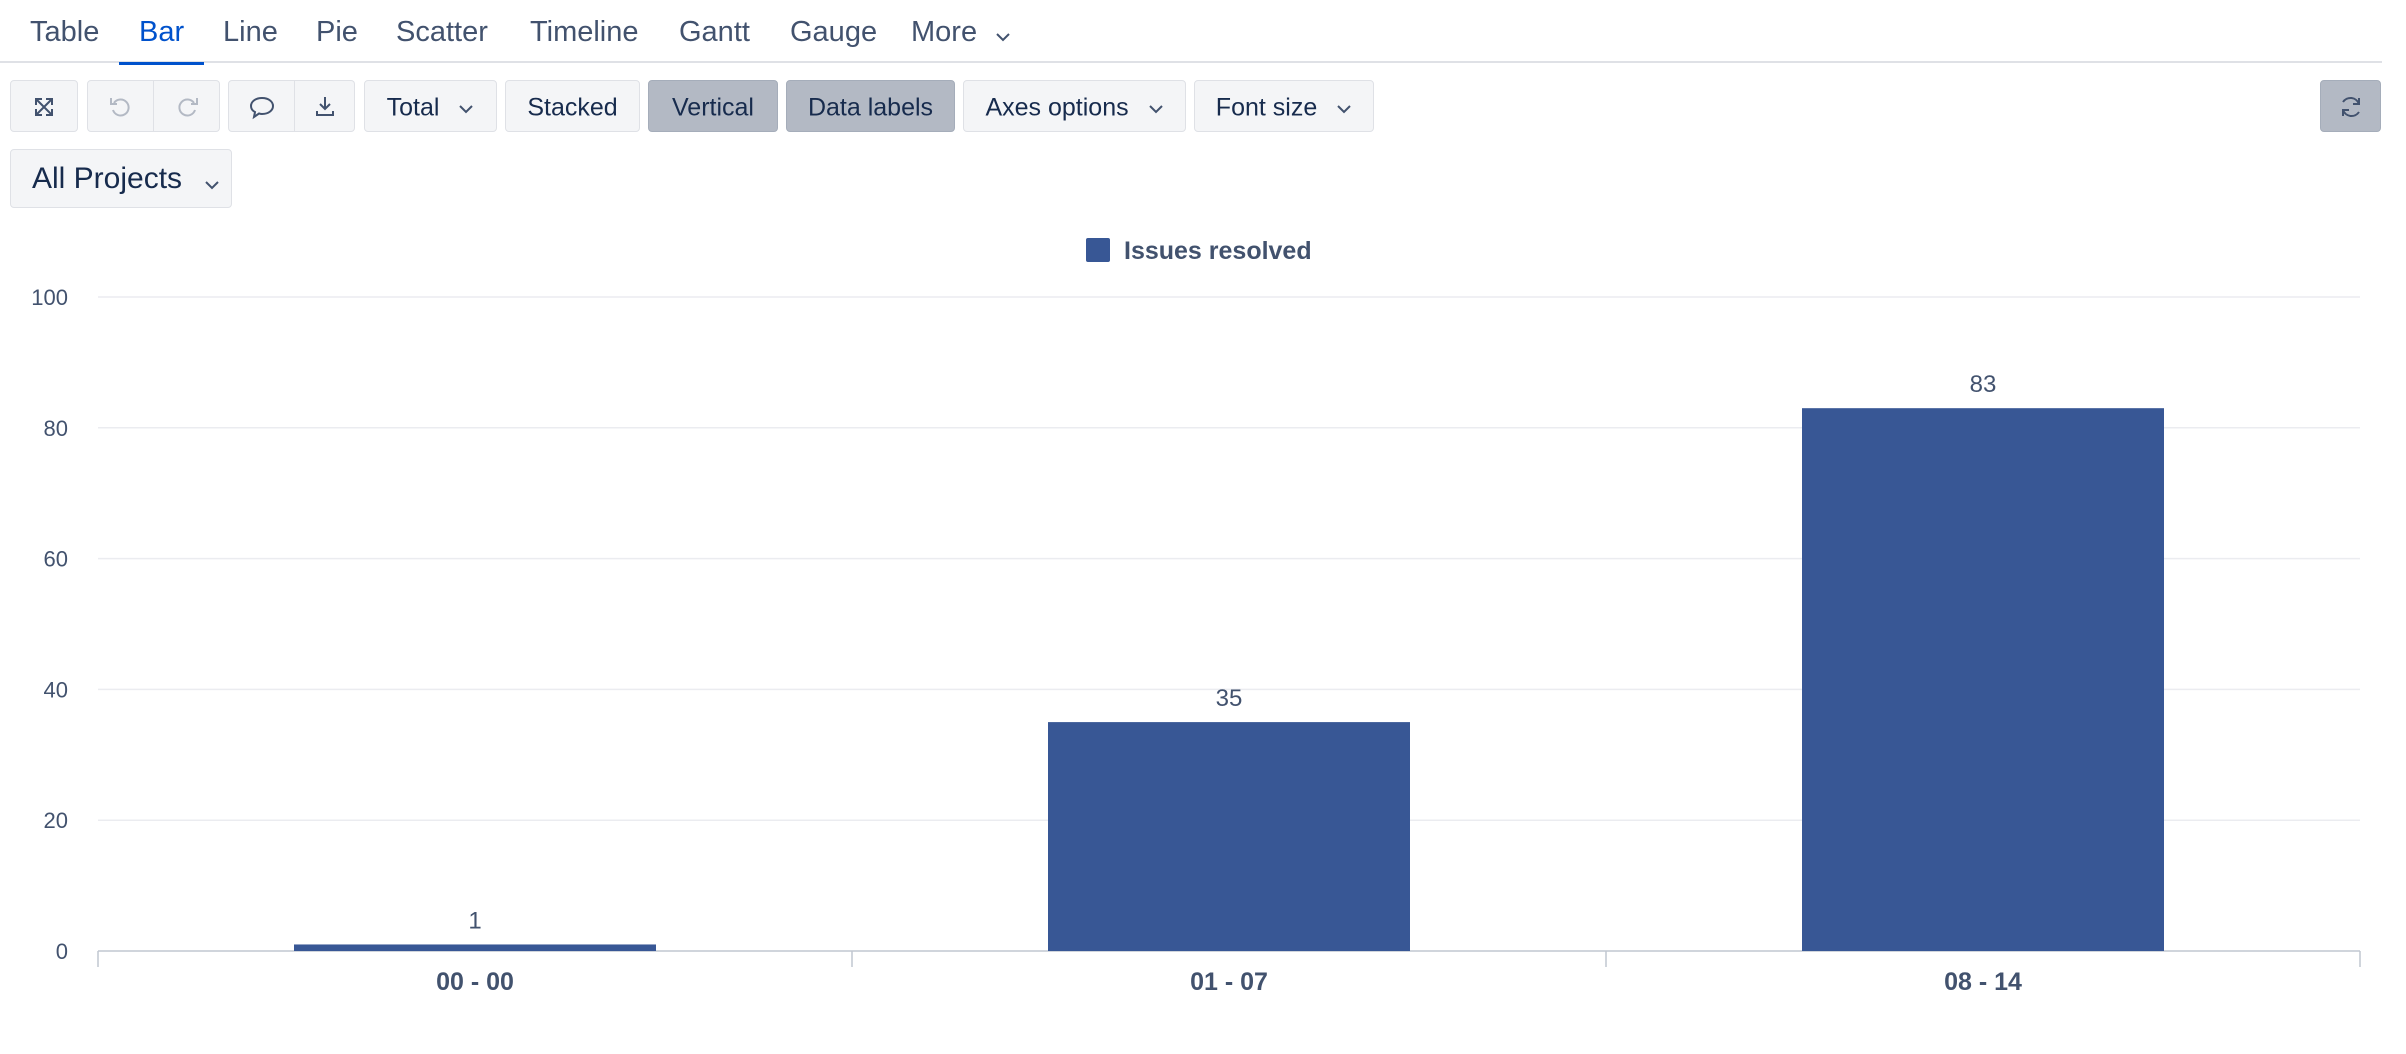 This screenshot has height=1054, width=2406. What do you see at coordinates (1229, 698) in the screenshot?
I see `data-label: 35` at bounding box center [1229, 698].